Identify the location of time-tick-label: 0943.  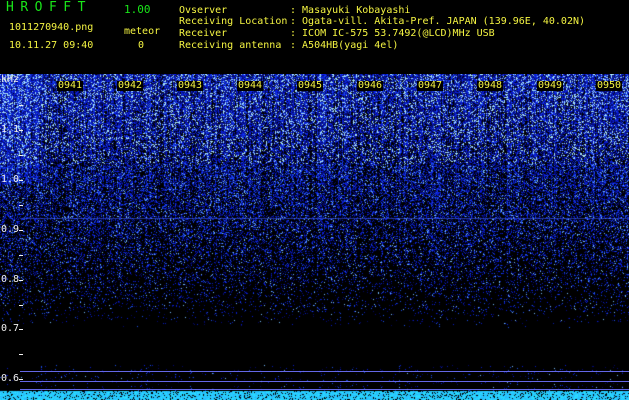
(190, 85).